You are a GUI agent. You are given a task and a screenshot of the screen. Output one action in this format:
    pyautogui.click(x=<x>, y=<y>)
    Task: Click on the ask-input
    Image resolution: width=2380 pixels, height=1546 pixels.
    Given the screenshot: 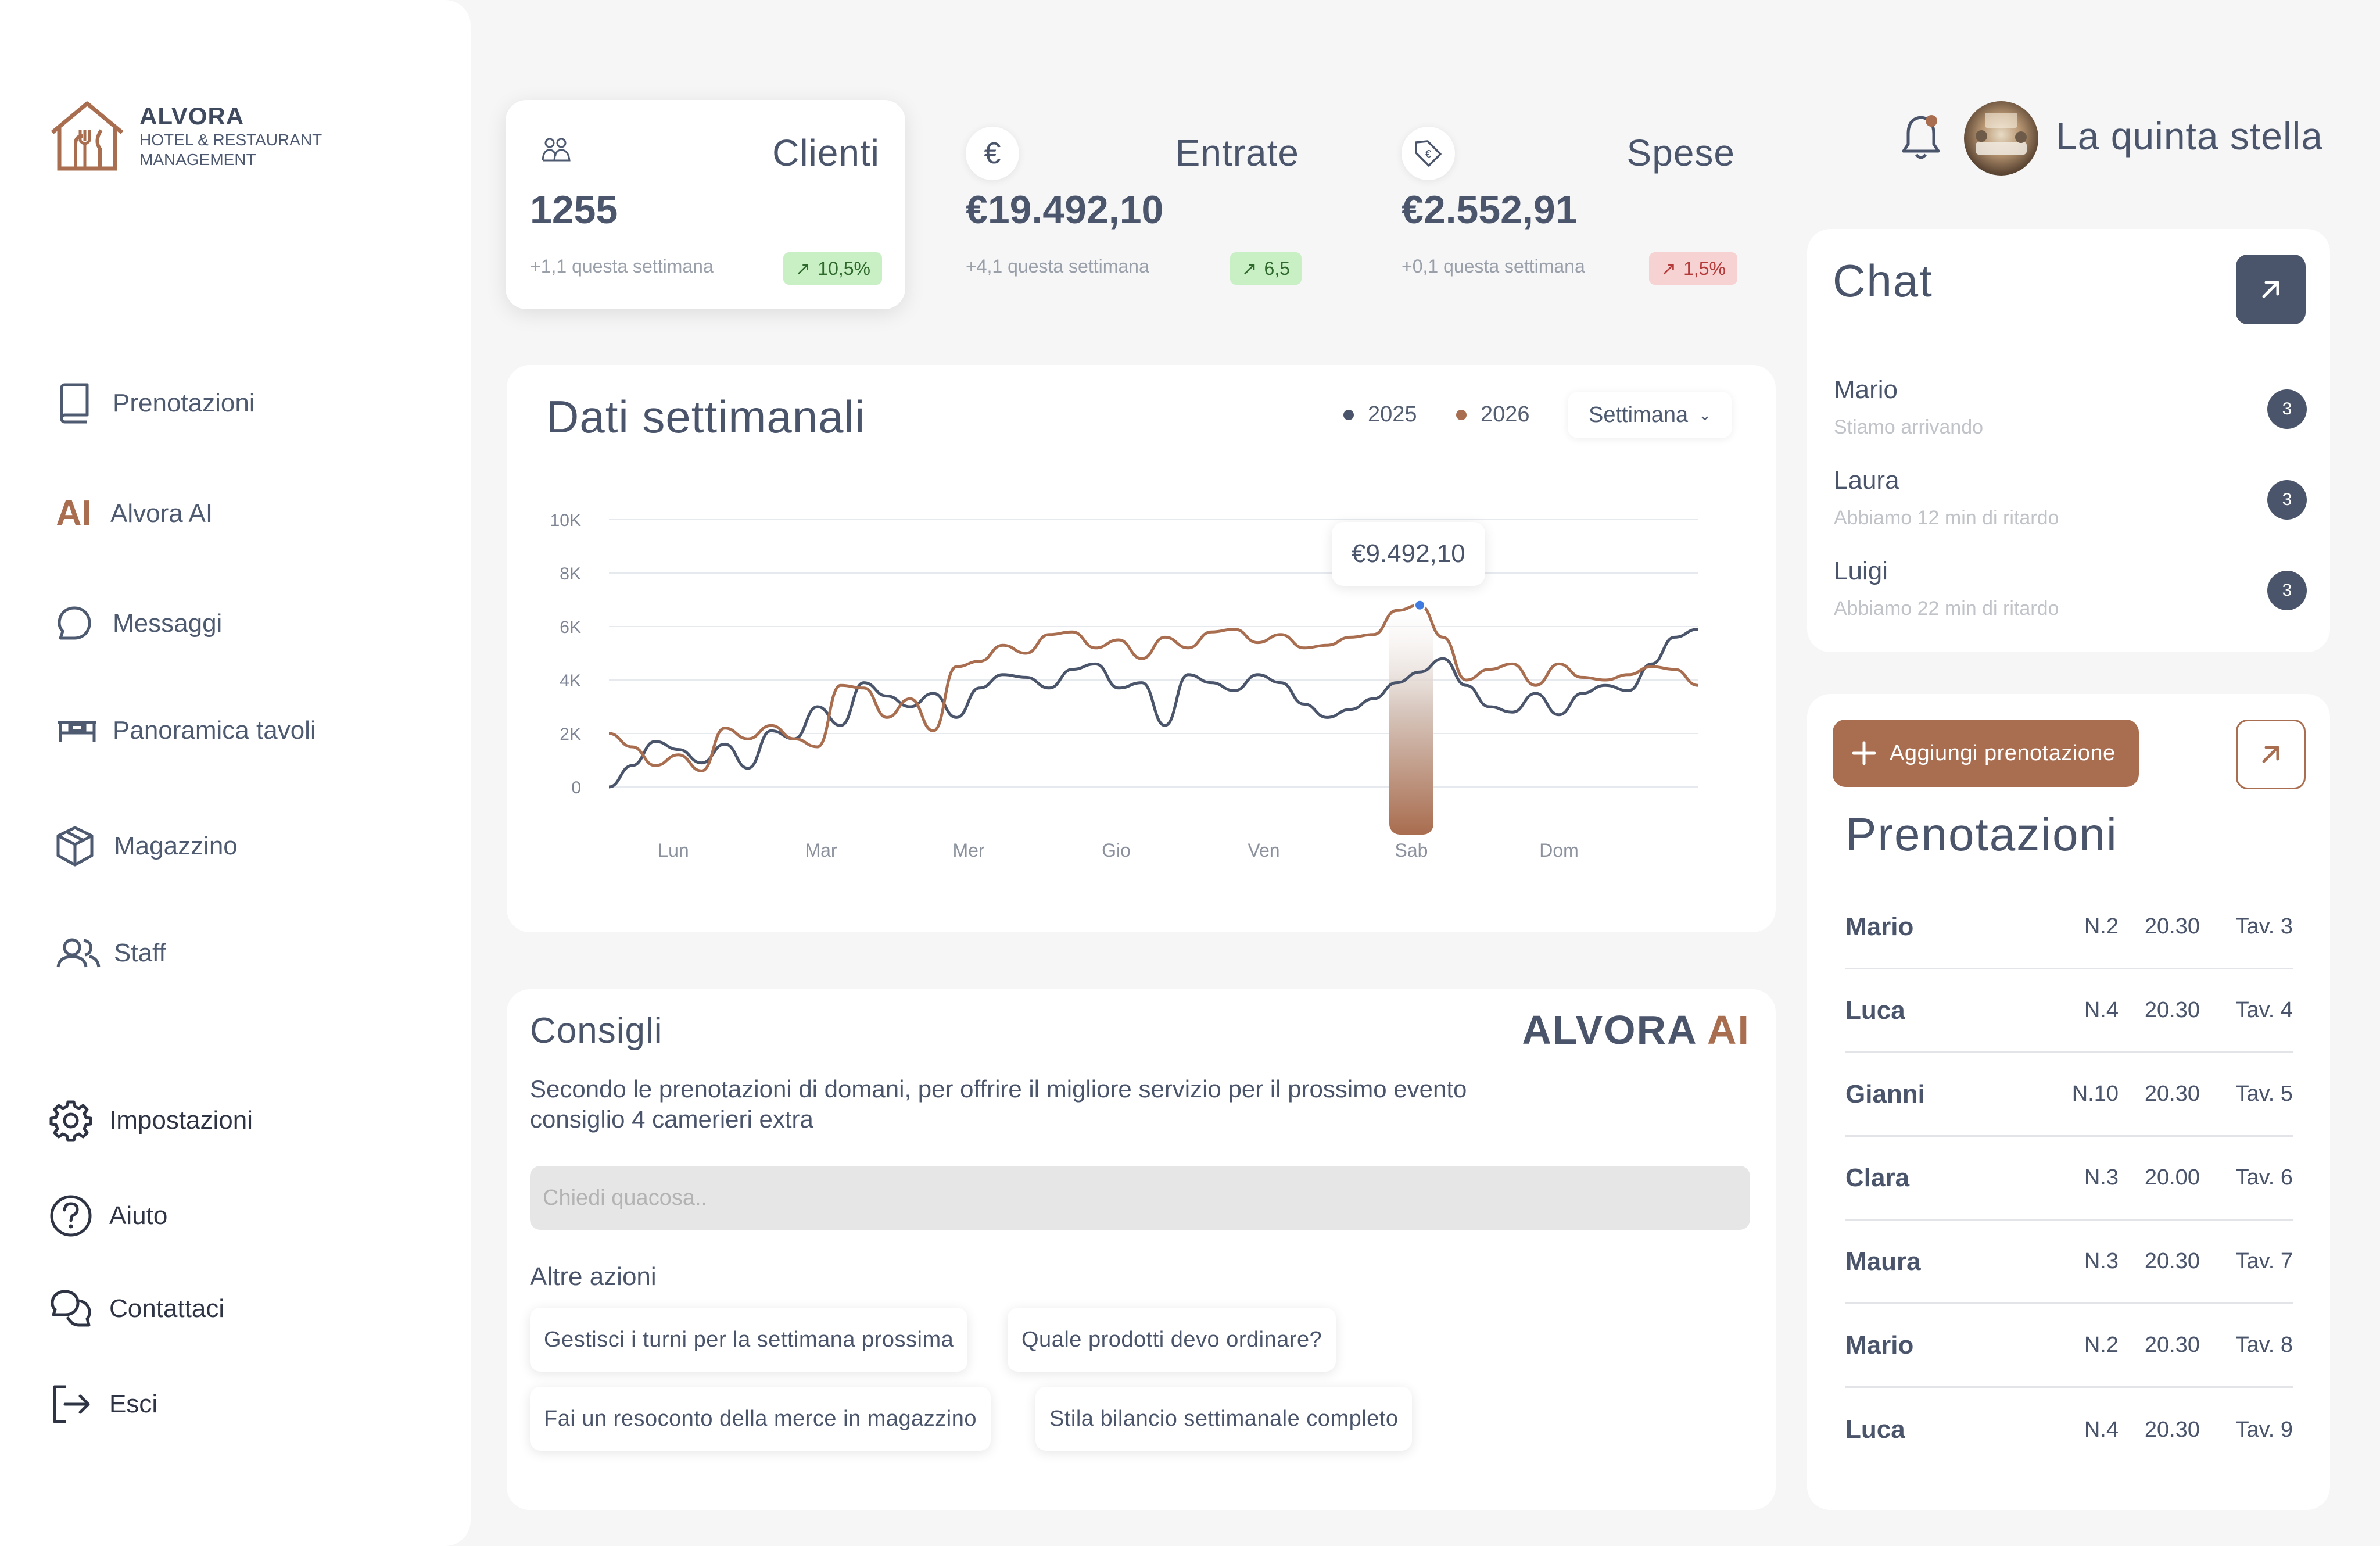 What is the action you would take?
    pyautogui.click(x=1140, y=1198)
    